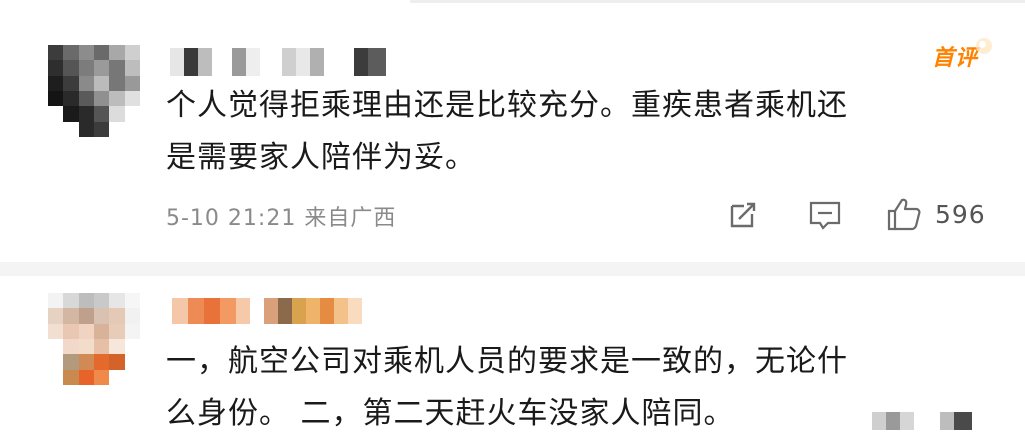 Image resolution: width=1025 pixels, height=444 pixels. I want to click on comment-text-line: 个人觉得拒乘理由还是比较充分。重疾患者乘机还, so click(507, 105).